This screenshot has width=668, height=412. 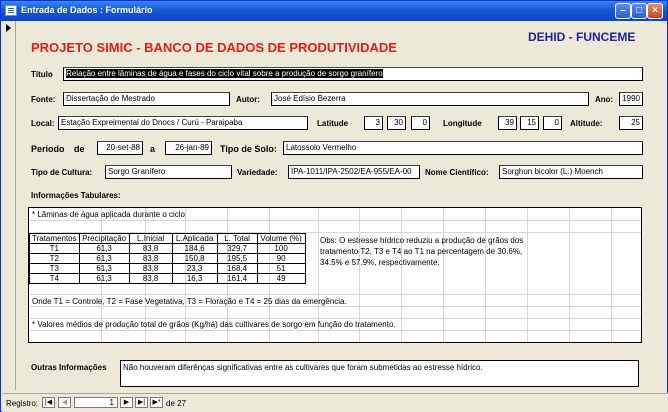 I want to click on periodo-de-label: de, so click(x=79, y=149).